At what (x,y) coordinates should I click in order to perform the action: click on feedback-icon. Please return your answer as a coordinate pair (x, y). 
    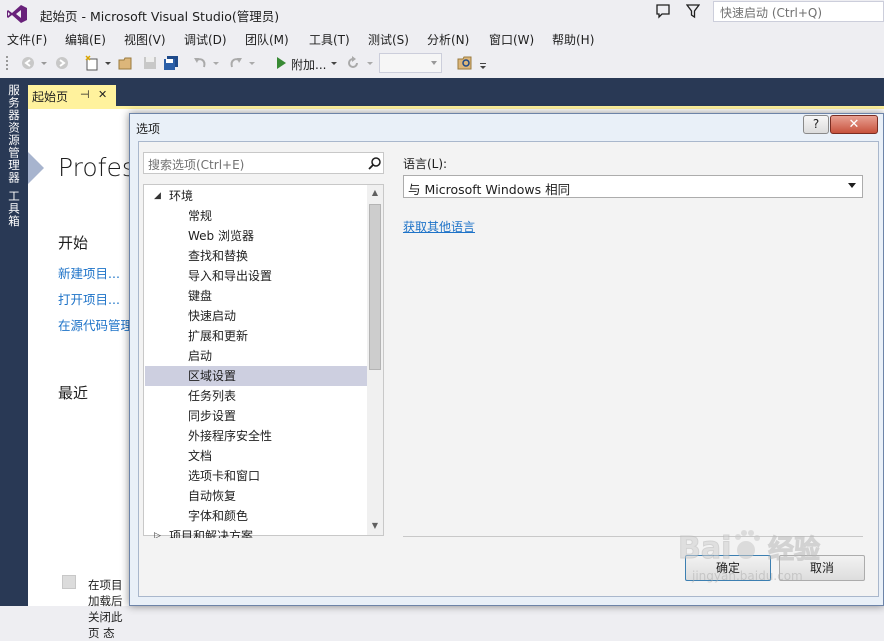
    Looking at the image, I should click on (663, 11).